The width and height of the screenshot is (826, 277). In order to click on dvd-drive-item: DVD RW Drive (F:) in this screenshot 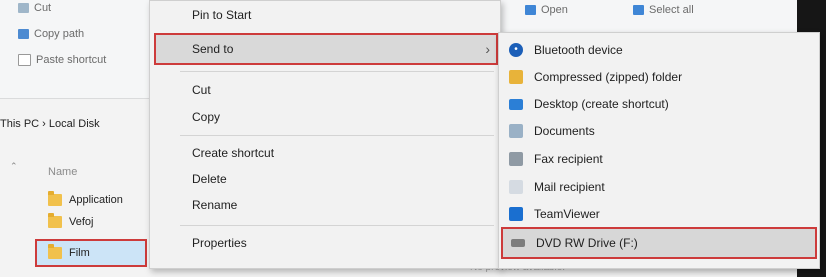, I will do `click(661, 243)`.